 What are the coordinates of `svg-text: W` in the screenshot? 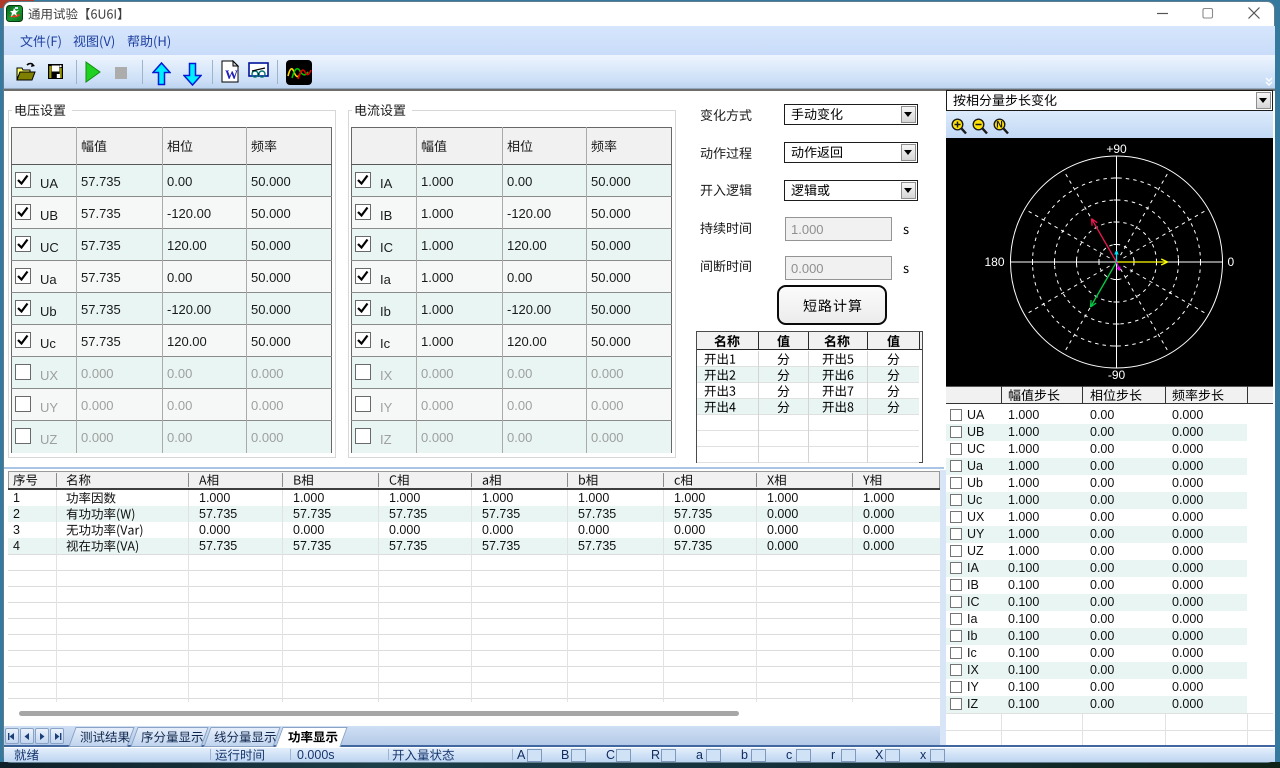 It's located at (231, 74).